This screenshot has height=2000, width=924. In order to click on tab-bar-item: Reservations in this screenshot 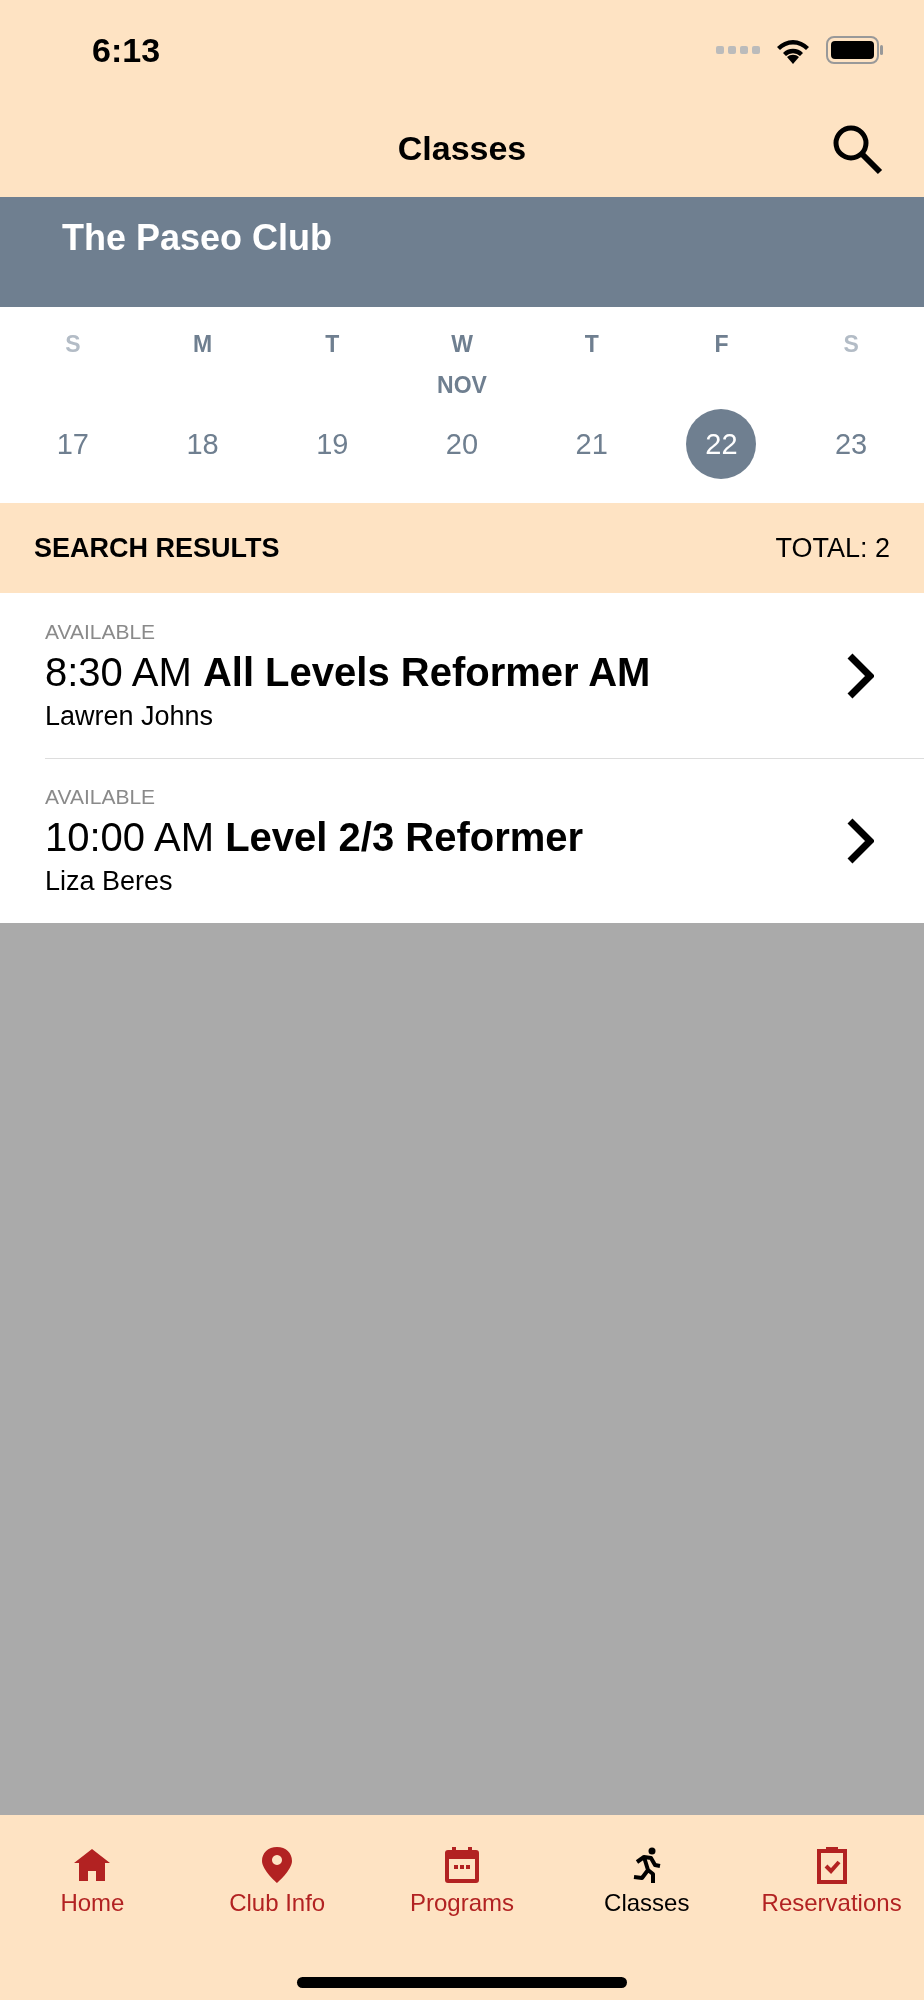, I will do `click(831, 1881)`.